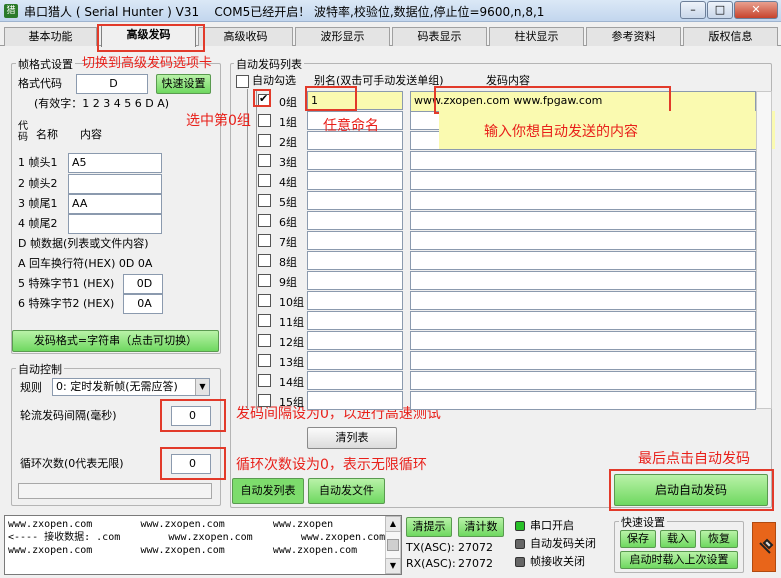  I want to click on tab-basic: 基本功能, so click(50, 36).